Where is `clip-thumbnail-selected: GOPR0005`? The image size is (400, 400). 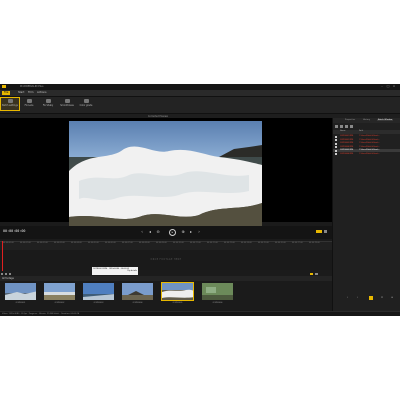 clip-thumbnail-selected: GOPR0005 is located at coordinates (177, 294).